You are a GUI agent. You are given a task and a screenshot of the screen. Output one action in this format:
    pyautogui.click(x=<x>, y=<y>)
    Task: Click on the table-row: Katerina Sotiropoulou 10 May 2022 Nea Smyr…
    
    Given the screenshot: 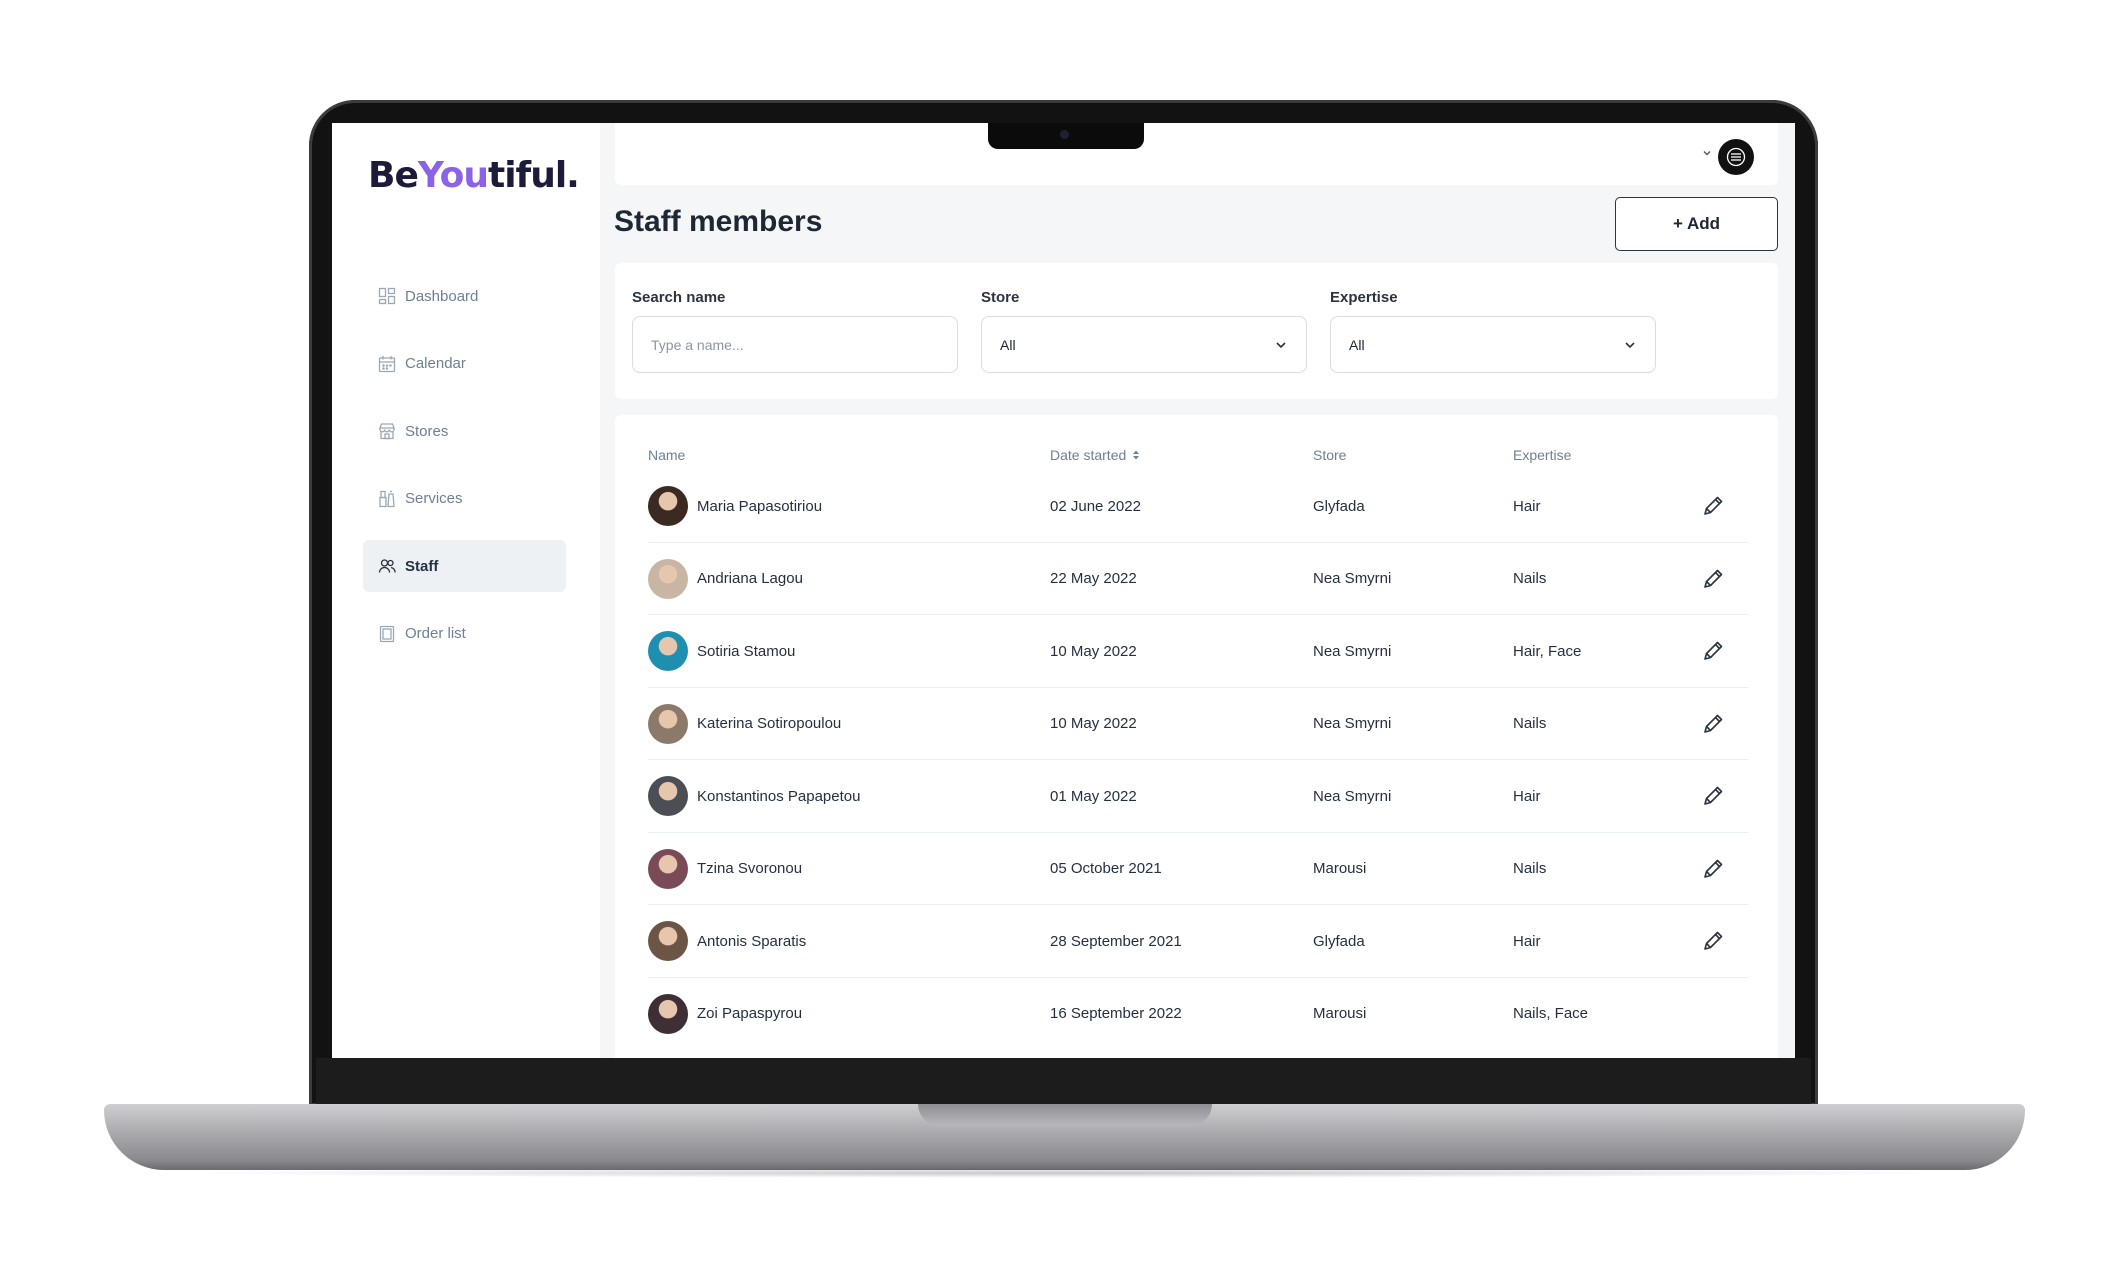 What is the action you would take?
    pyautogui.click(x=1198, y=724)
    